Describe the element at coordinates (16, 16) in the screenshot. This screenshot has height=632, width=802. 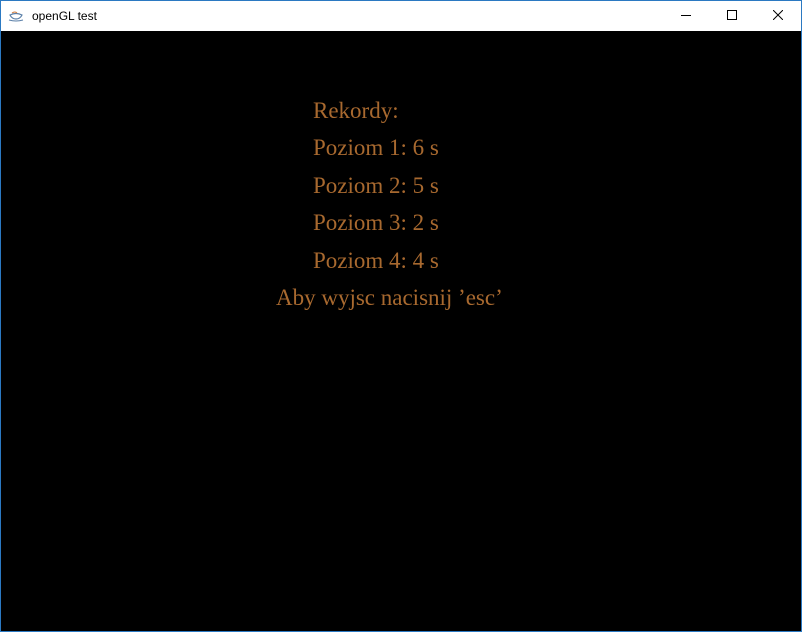
I see `java-cup-icon` at that location.